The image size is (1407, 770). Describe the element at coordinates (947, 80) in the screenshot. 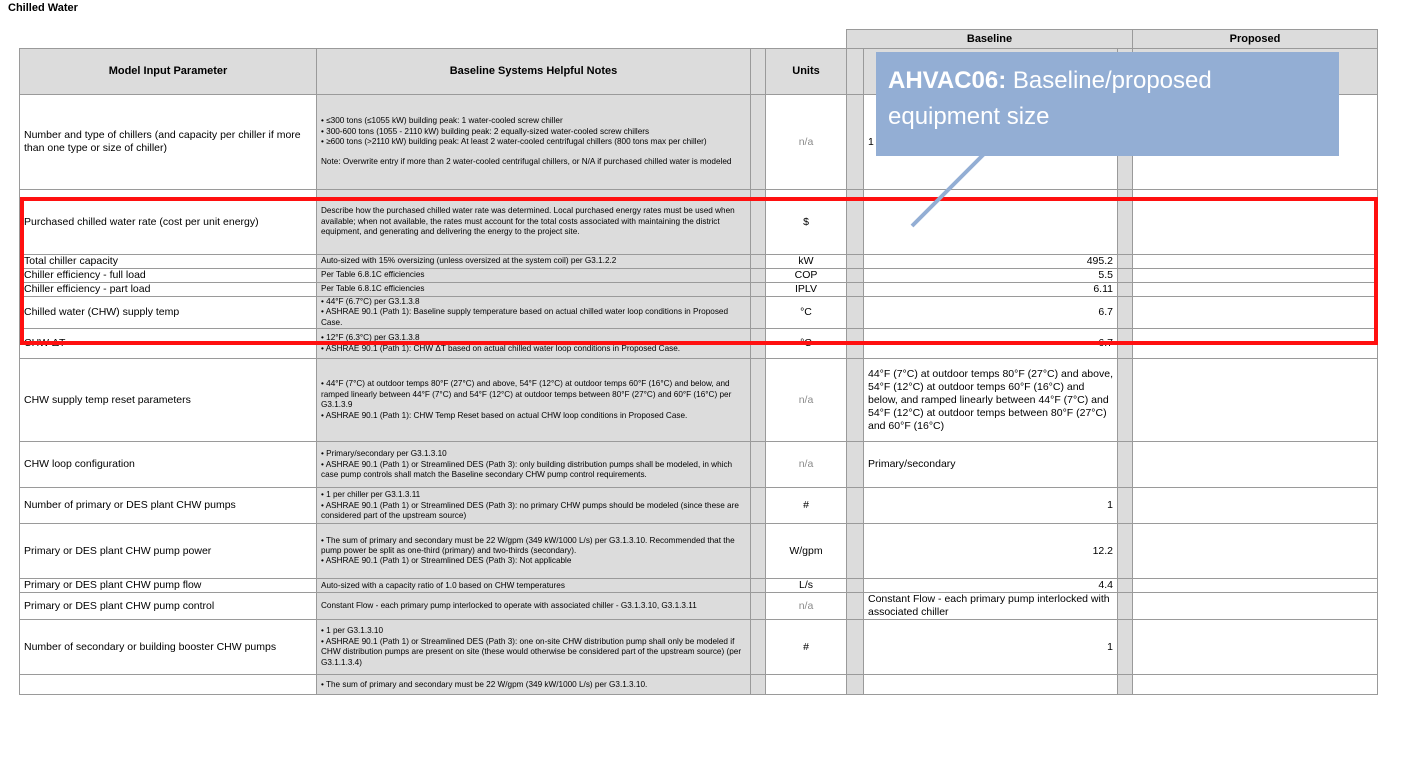

I see `callout-code: AHVAC06:` at that location.